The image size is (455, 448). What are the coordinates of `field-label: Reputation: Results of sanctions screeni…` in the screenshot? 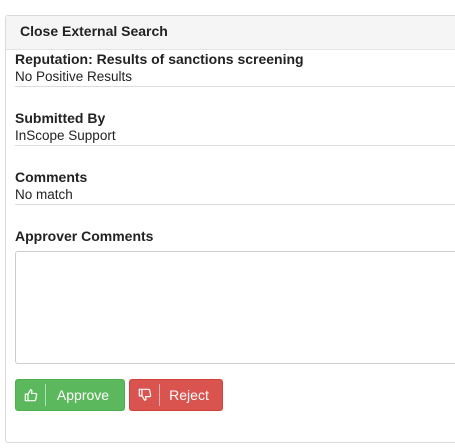 It's located at (159, 59).